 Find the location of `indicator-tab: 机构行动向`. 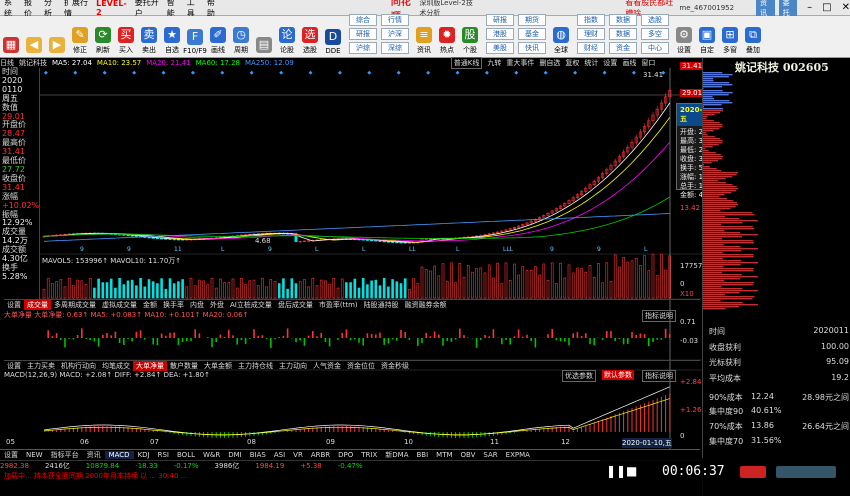

indicator-tab: 机构行动向 is located at coordinates (78, 366).